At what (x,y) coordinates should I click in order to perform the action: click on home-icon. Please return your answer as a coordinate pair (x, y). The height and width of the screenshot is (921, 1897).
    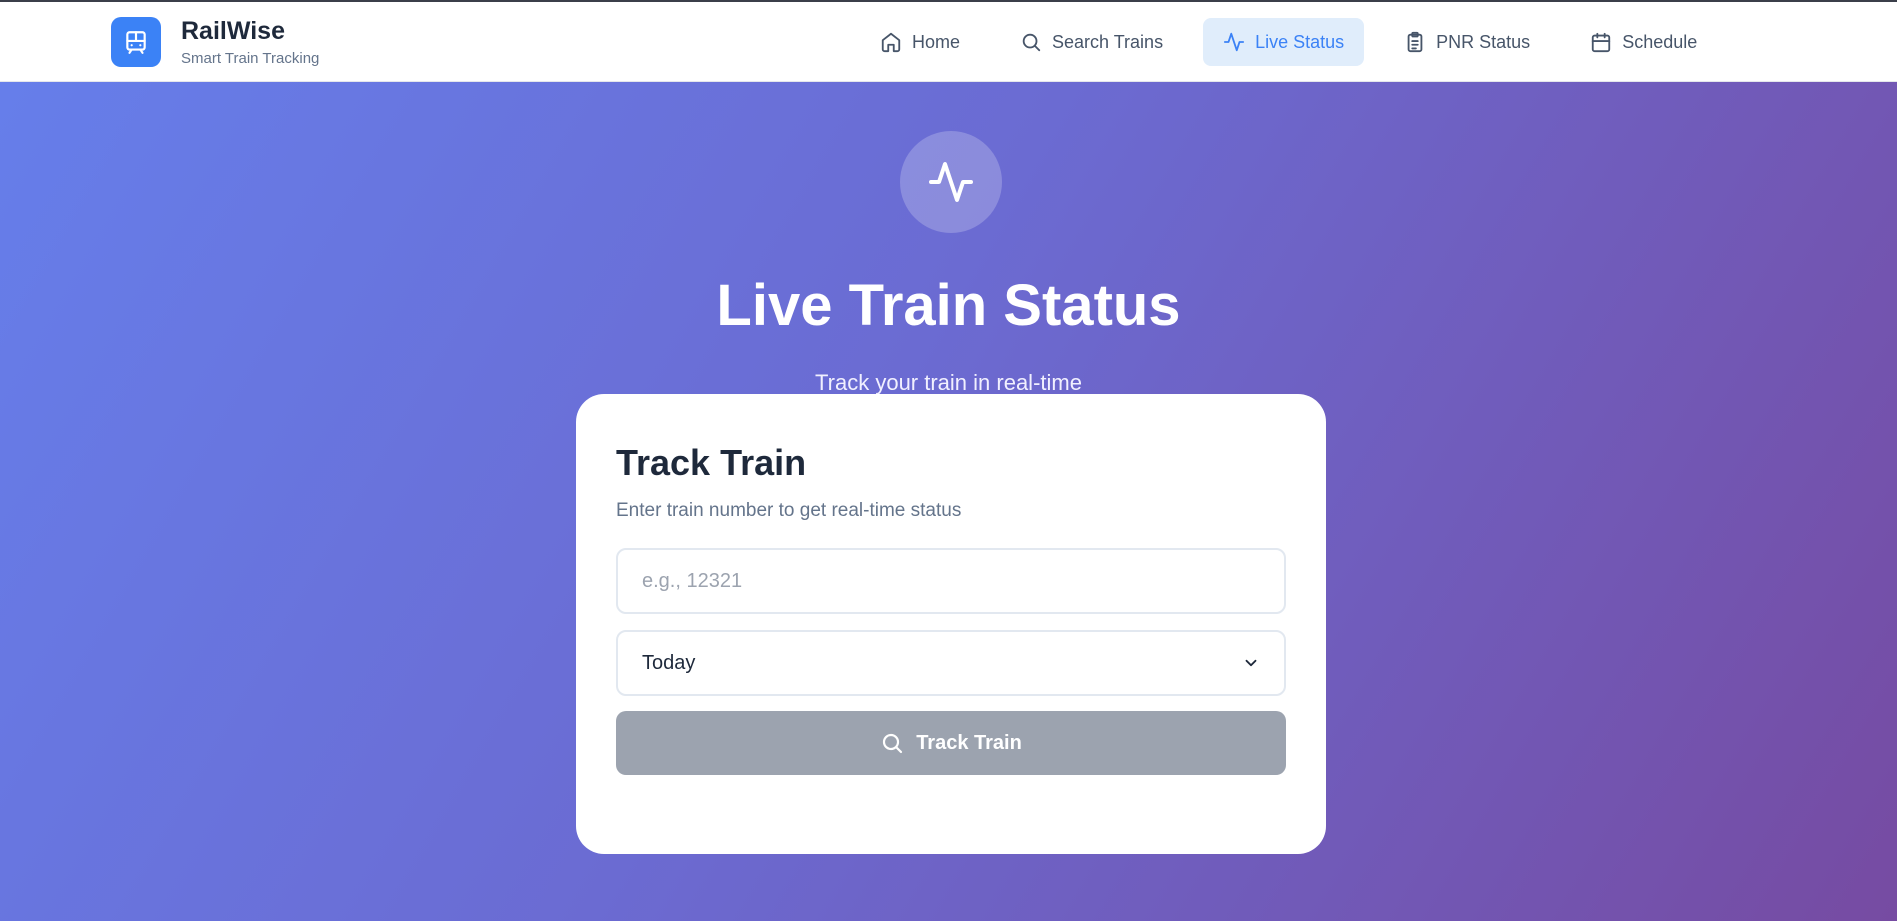
    Looking at the image, I should click on (891, 42).